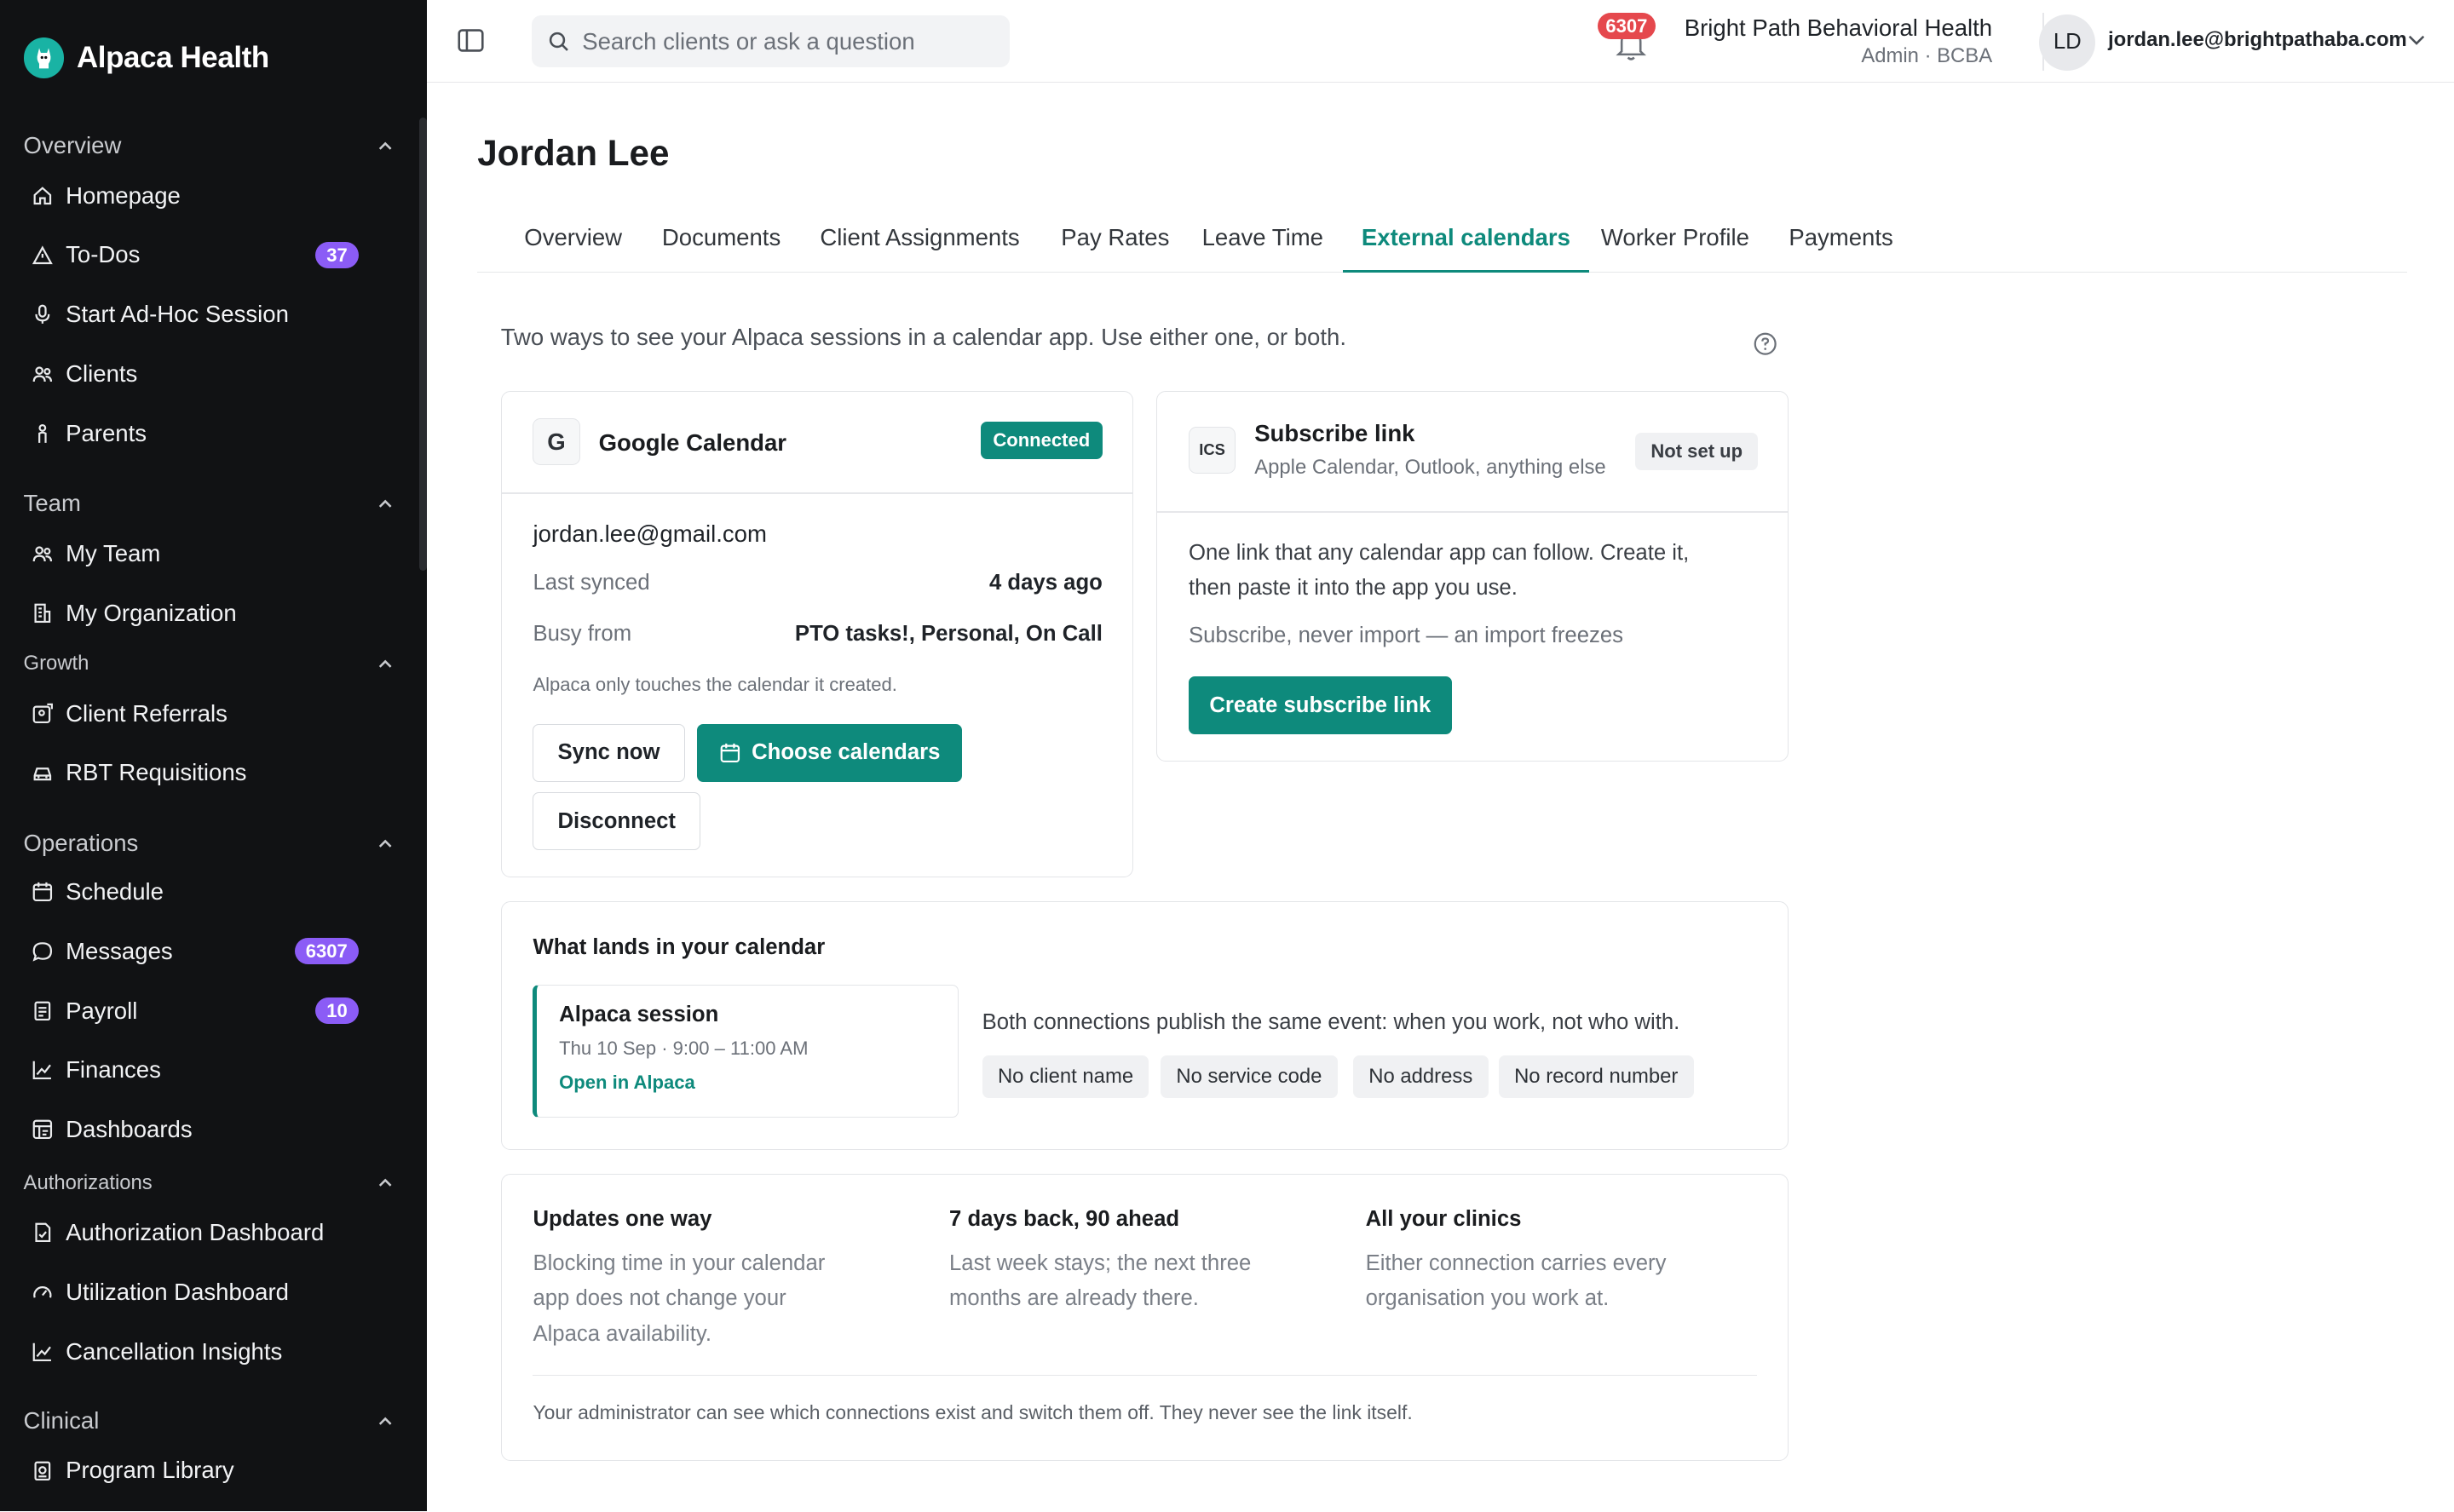 This screenshot has width=2454, height=1512. I want to click on busy-from-label: Busy from, so click(582, 634).